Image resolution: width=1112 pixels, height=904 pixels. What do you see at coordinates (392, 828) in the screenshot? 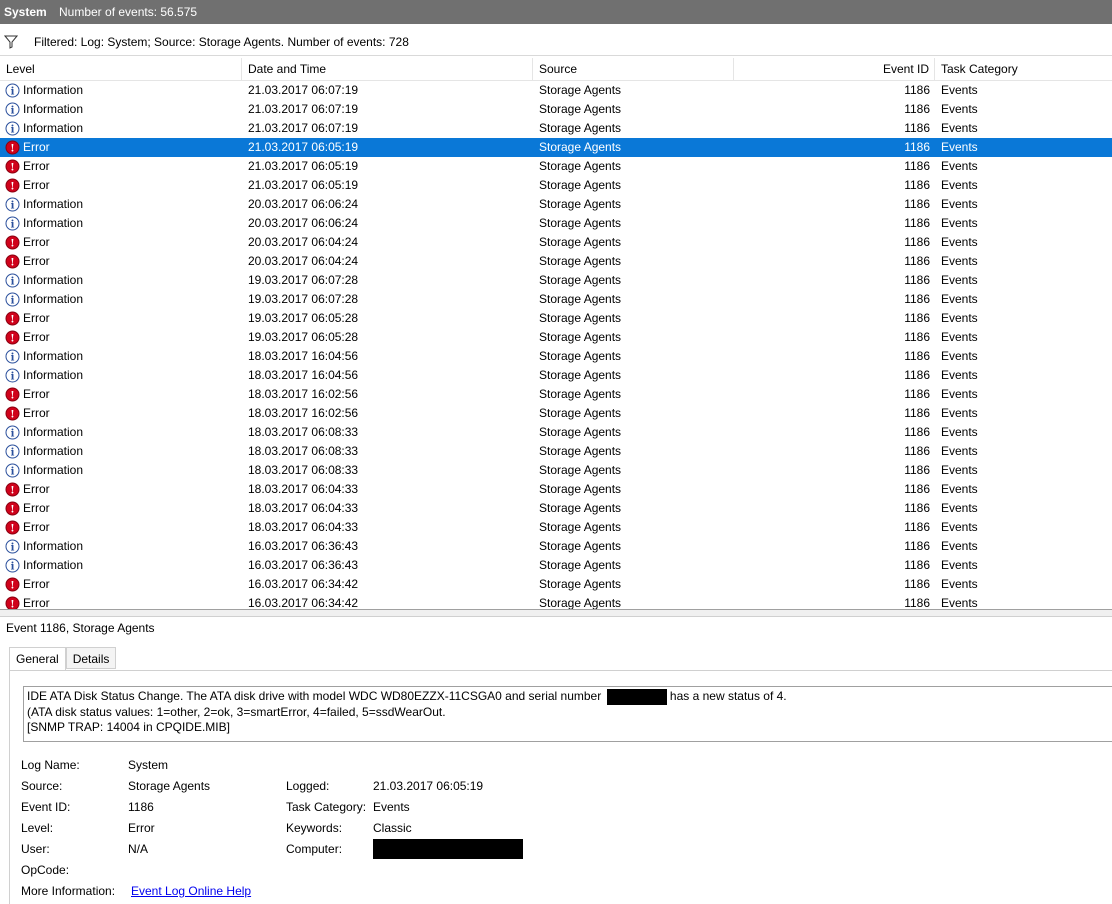
I see `keywords-value: Classic` at bounding box center [392, 828].